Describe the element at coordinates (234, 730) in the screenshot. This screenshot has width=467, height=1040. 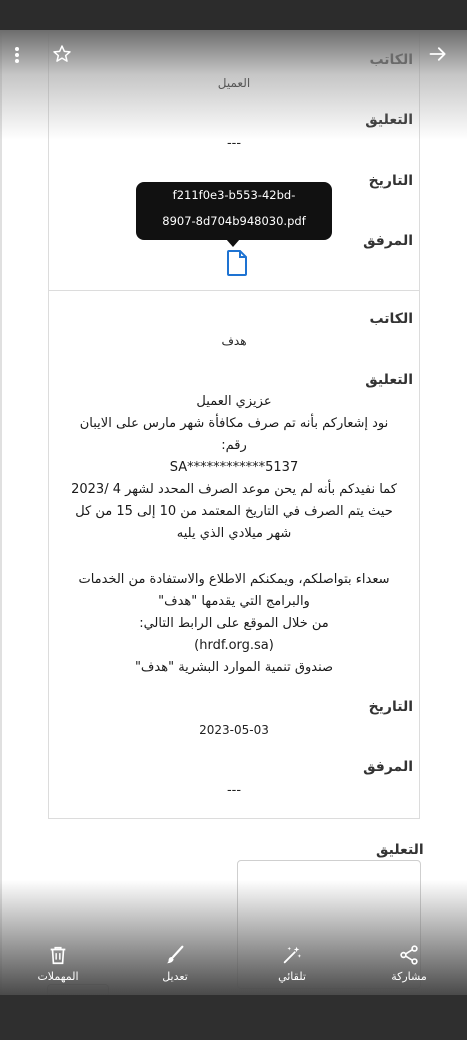
I see `date-value: 2023-05-03` at that location.